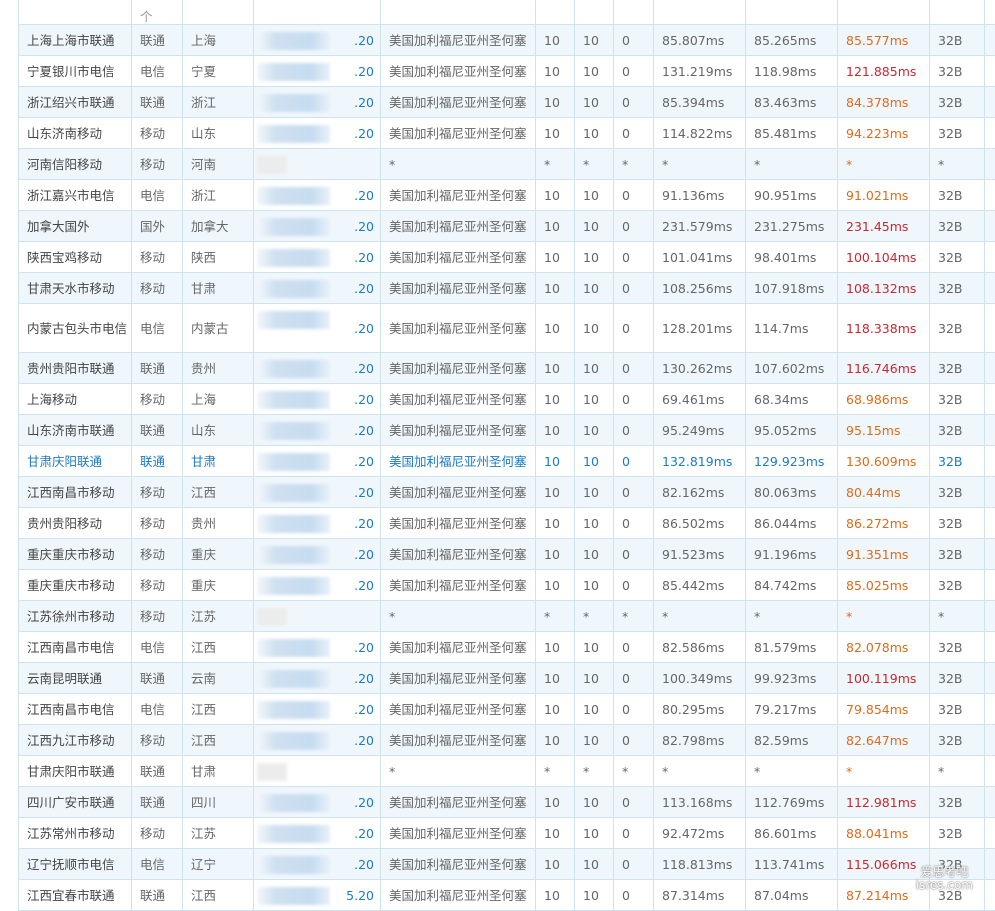 This screenshot has height=911, width=995. Describe the element at coordinates (884, 288) in the screenshot. I see `avg-latency: 108.132ms` at that location.